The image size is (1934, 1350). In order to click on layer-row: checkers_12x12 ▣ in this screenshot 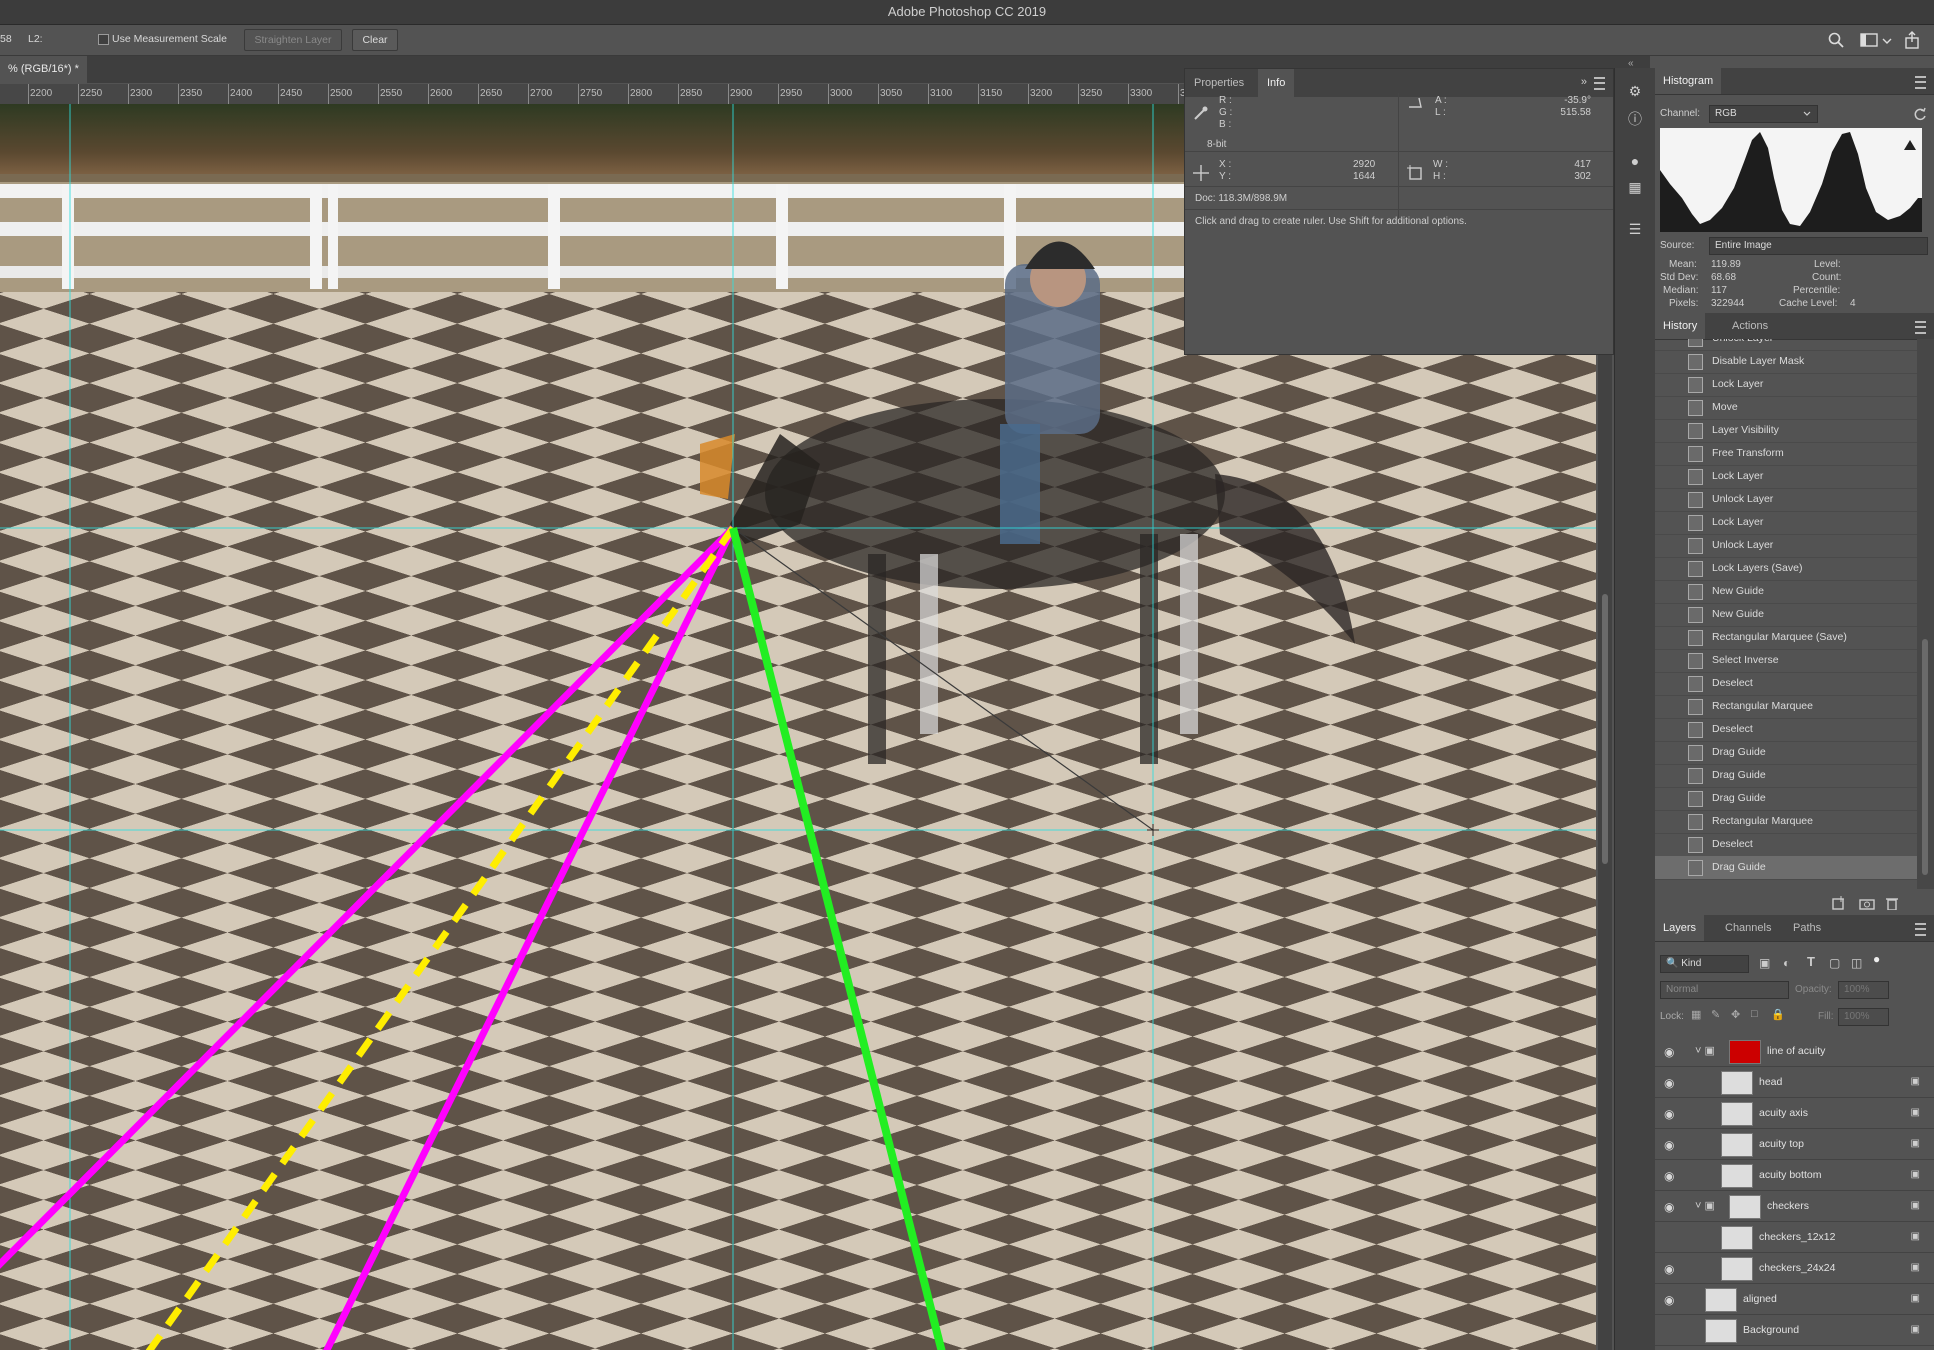, I will do `click(1794, 1237)`.